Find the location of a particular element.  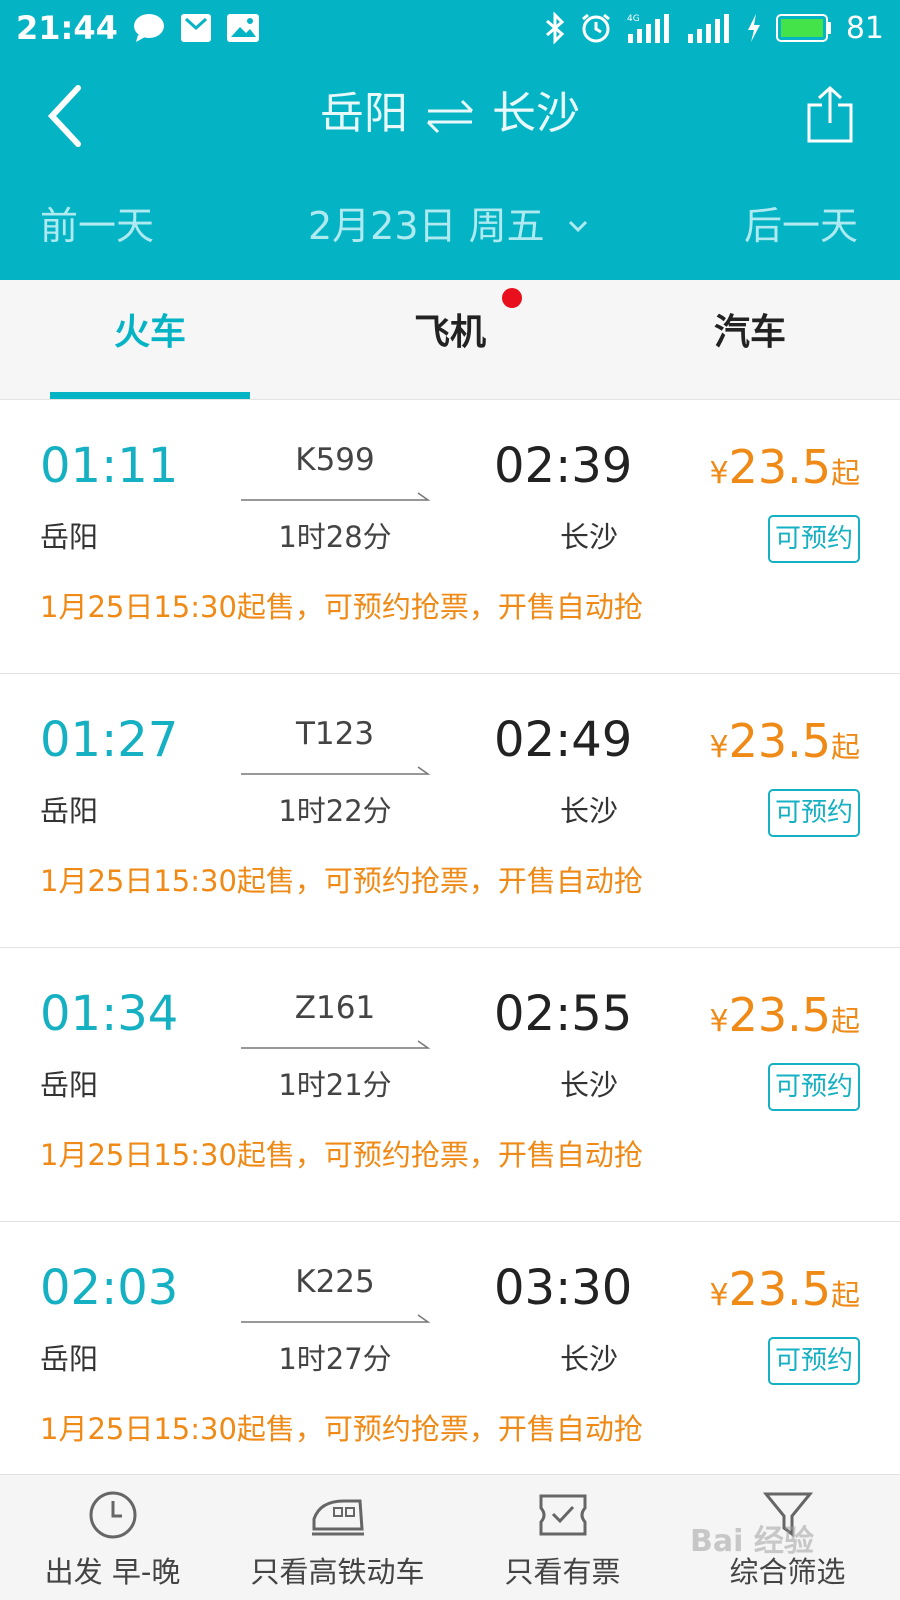

active-tab-indicator is located at coordinates (150, 395).